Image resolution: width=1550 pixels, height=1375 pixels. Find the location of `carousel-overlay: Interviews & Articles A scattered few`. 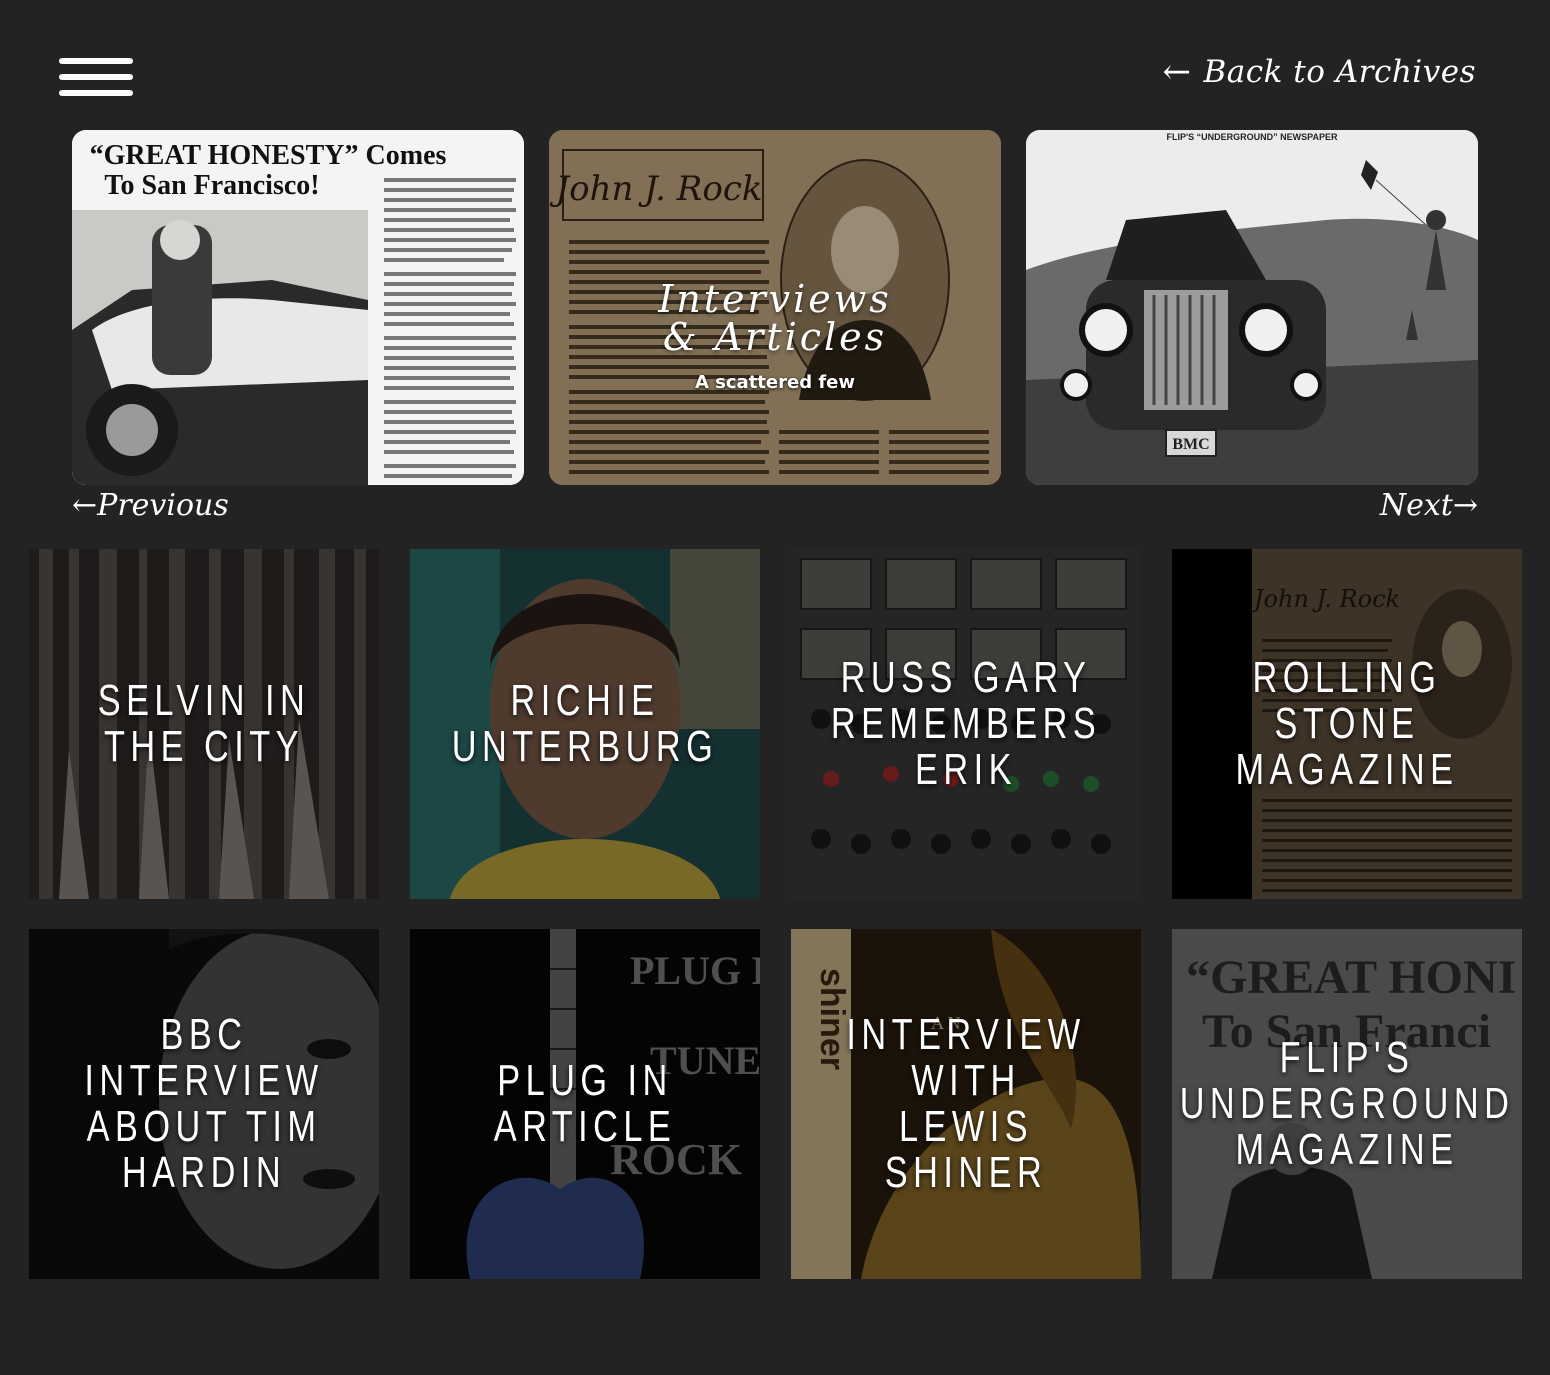

carousel-overlay: Interviews & Articles A scattered few is located at coordinates (775, 336).